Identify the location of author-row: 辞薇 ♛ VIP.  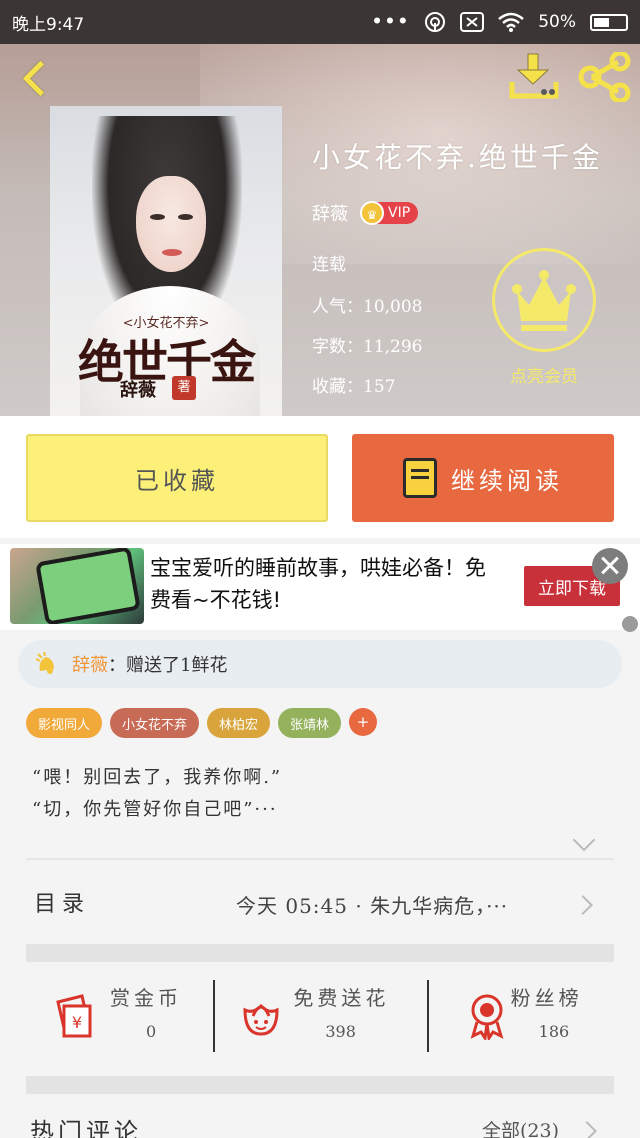
(365, 213).